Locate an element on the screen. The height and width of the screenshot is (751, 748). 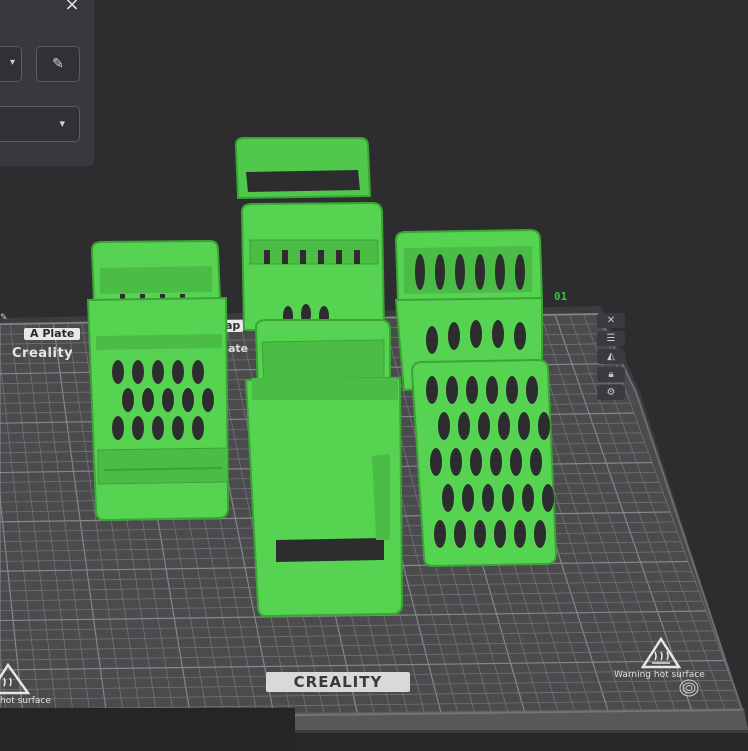
model-lattice-panel is located at coordinates (484, 463).